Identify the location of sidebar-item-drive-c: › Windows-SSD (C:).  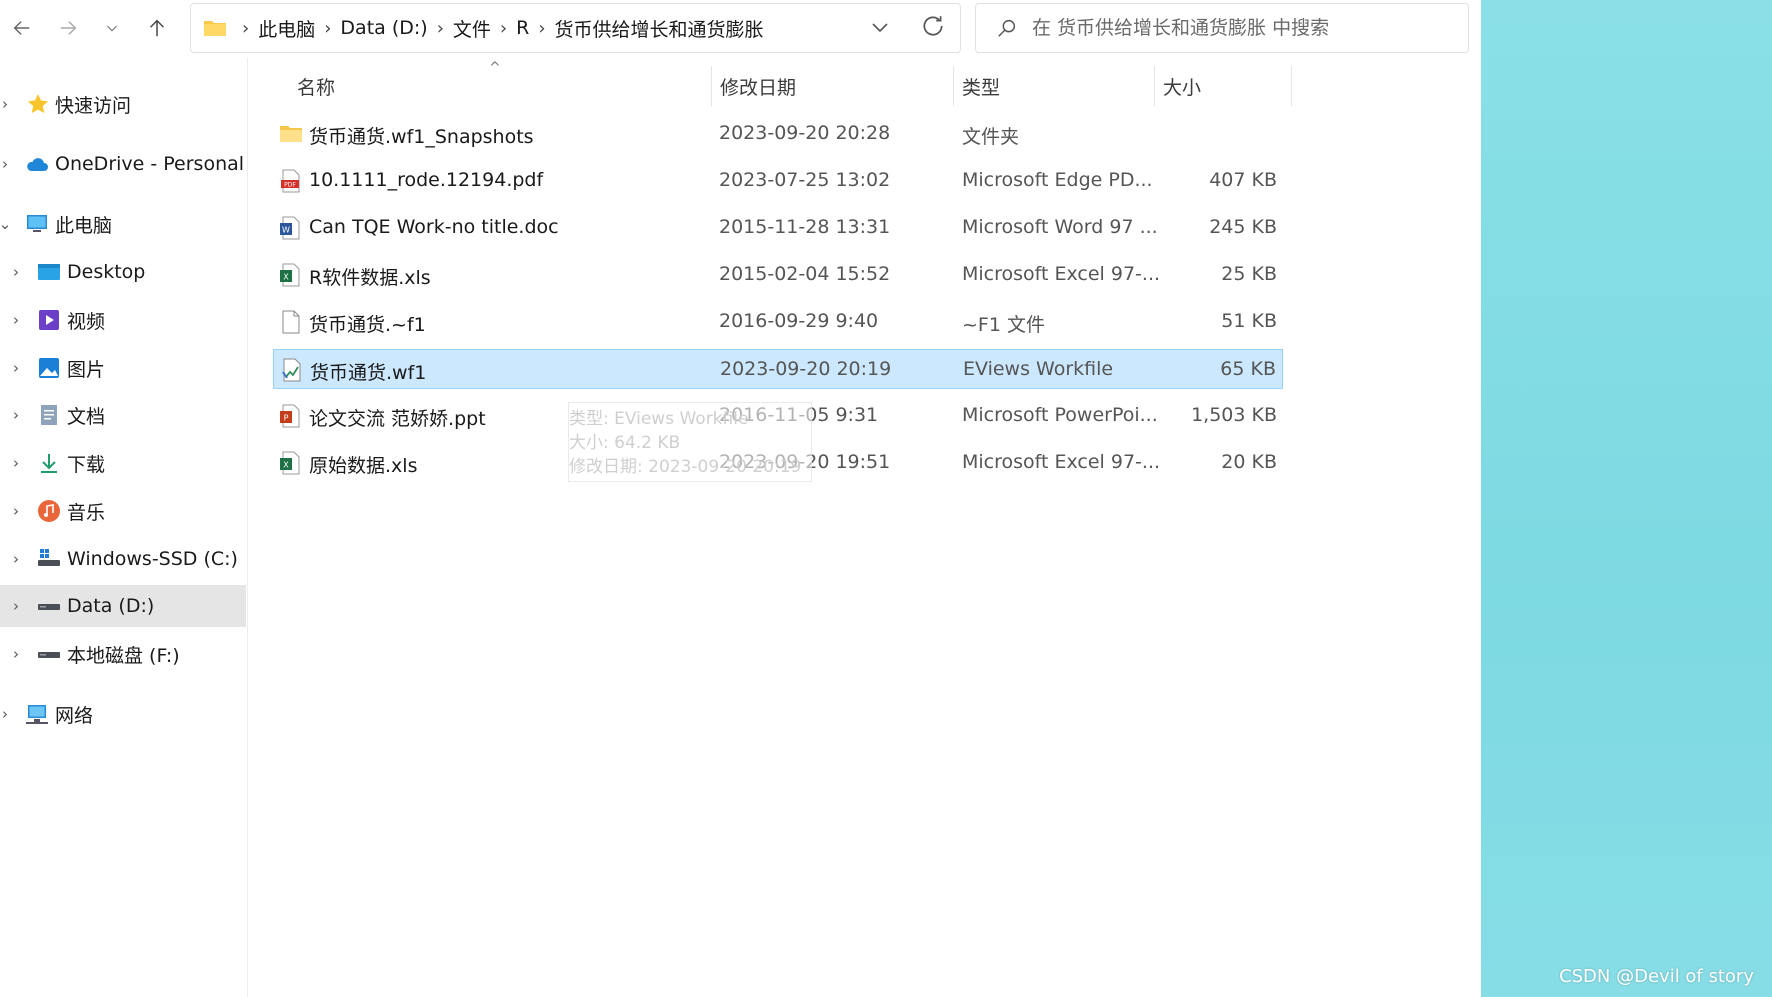
(123, 559).